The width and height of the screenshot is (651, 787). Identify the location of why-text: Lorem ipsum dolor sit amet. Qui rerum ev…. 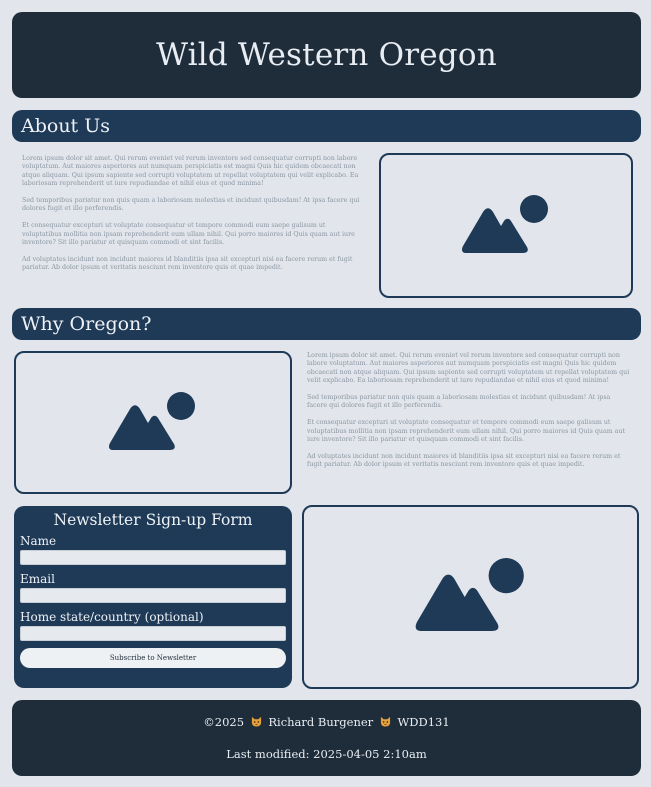
(469, 415).